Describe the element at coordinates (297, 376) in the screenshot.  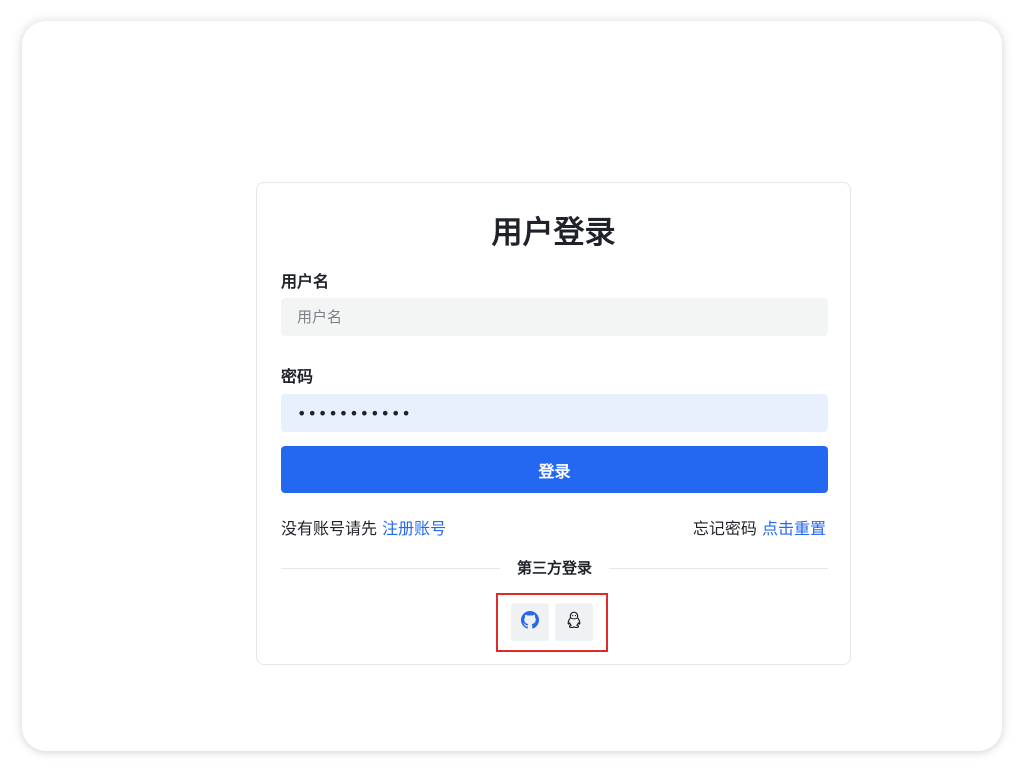
I see `password-label: 密码` at that location.